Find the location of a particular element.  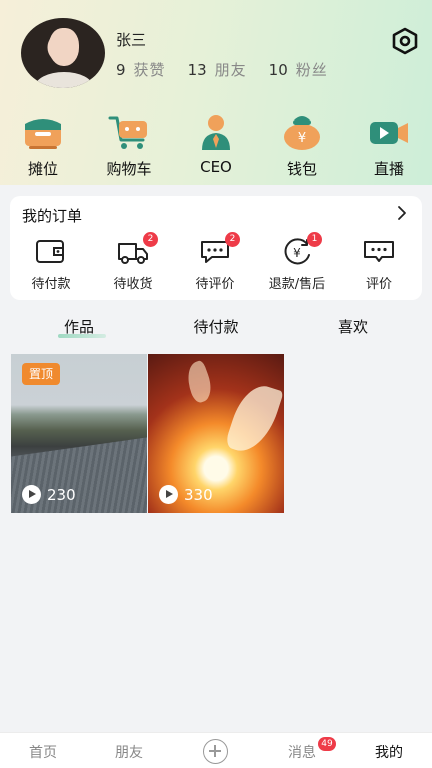

order-refund: ¥ 1 退款/售后 is located at coordinates (297, 262).